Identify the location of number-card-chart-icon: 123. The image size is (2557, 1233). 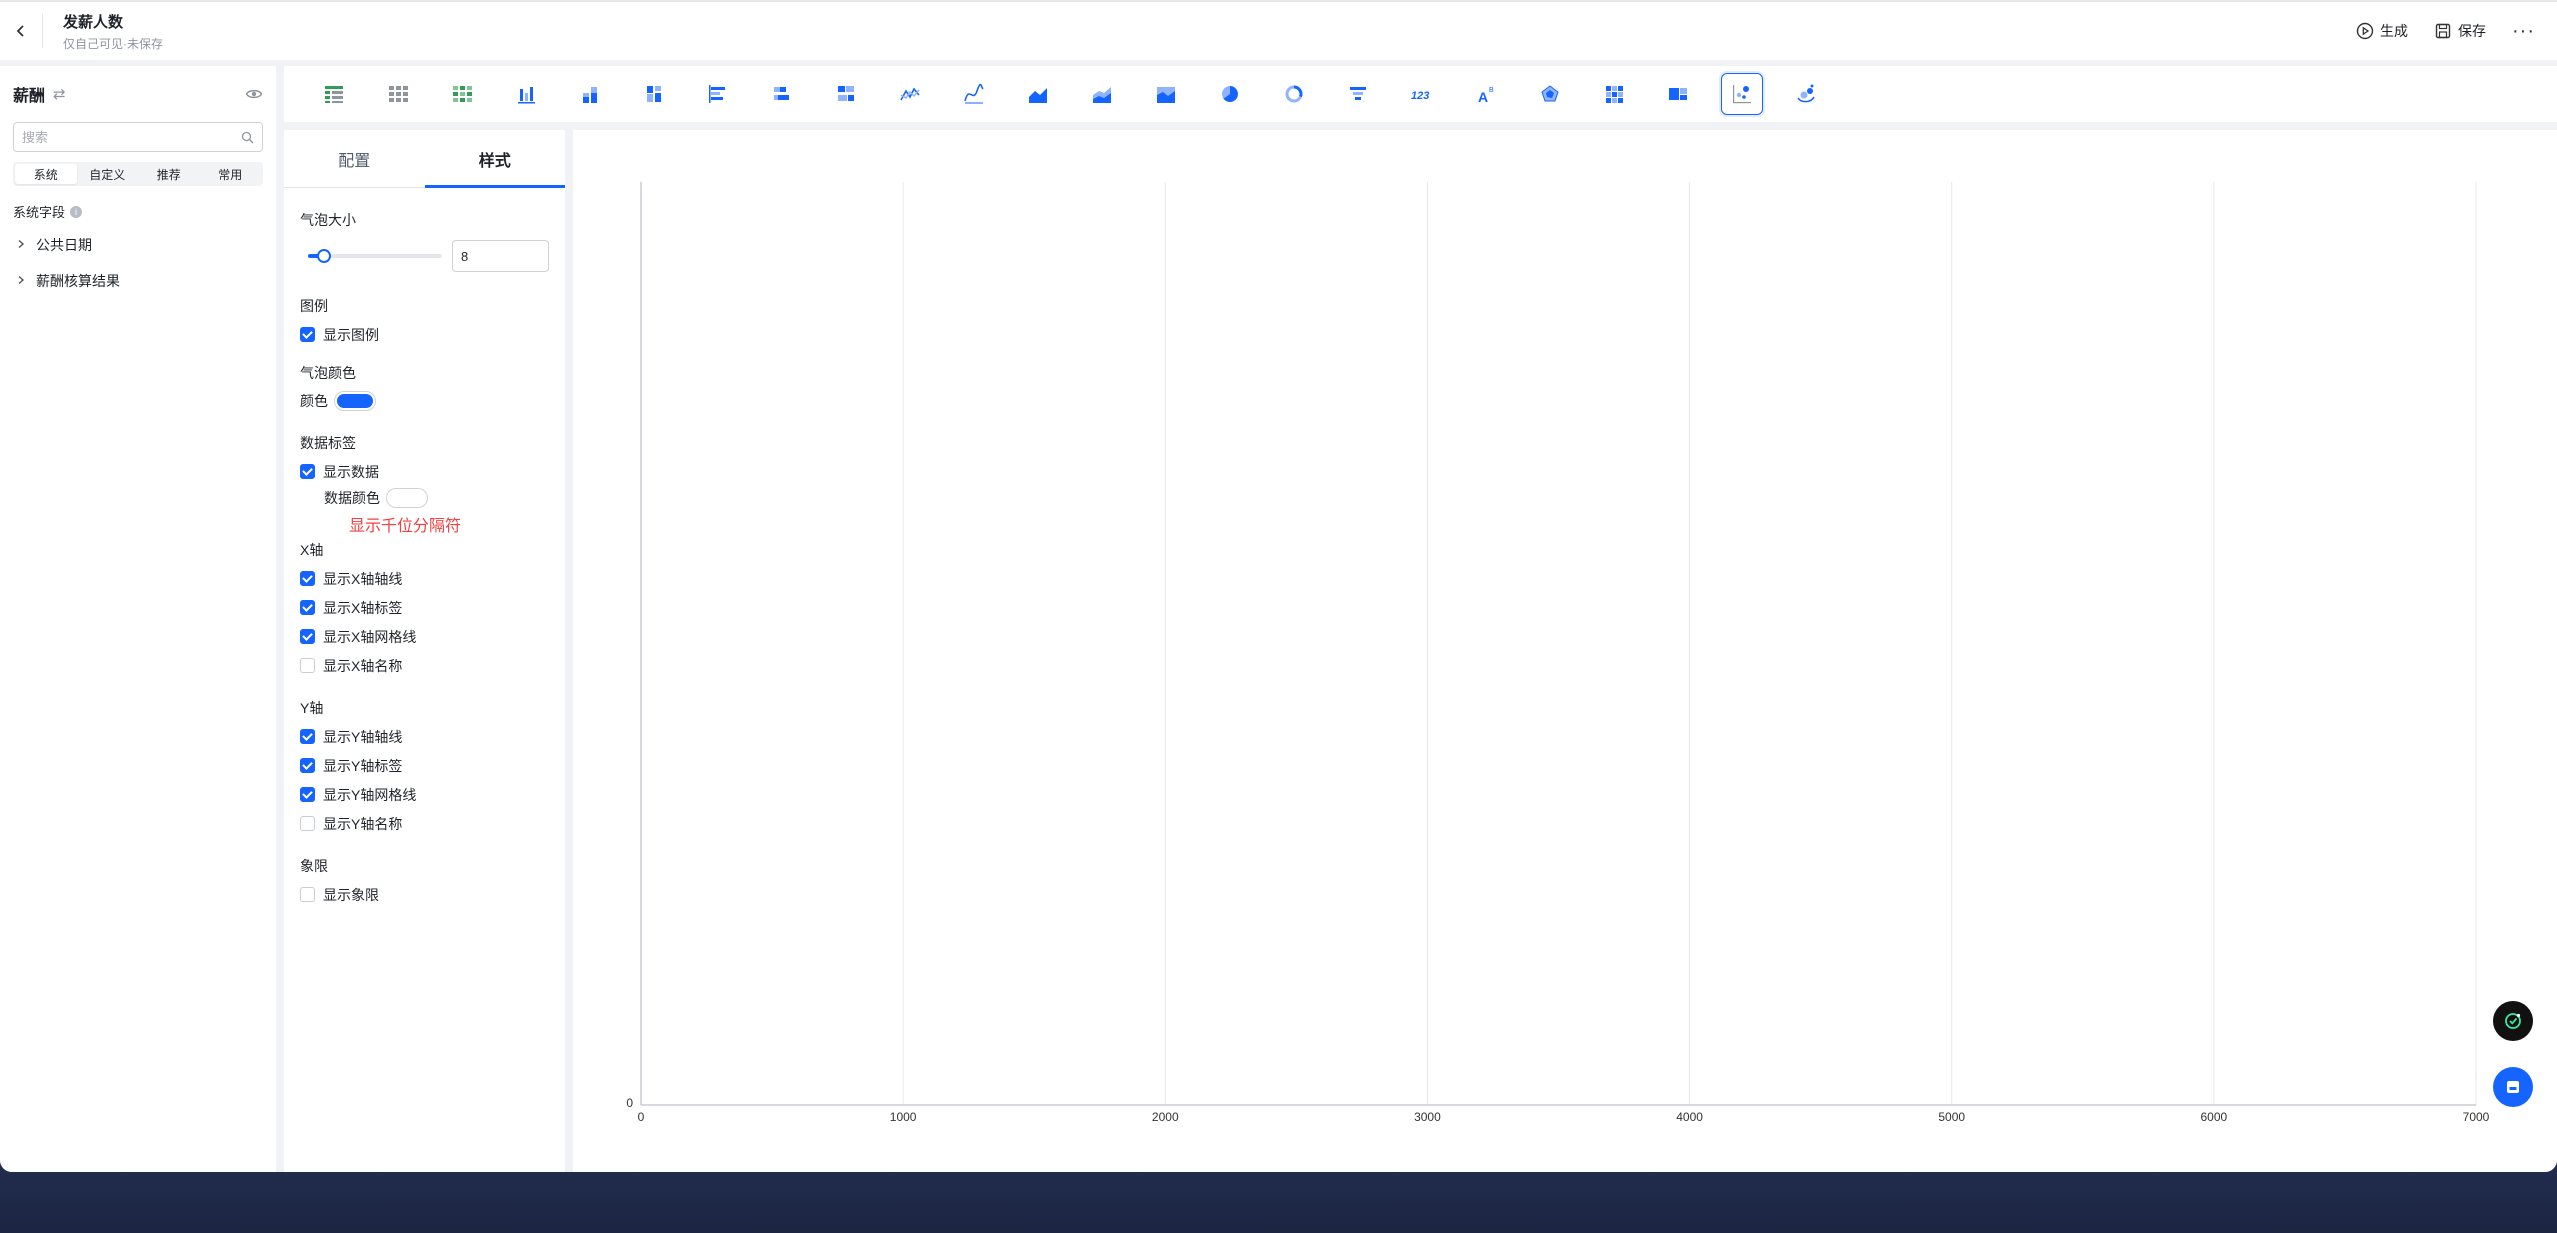
(1420, 96).